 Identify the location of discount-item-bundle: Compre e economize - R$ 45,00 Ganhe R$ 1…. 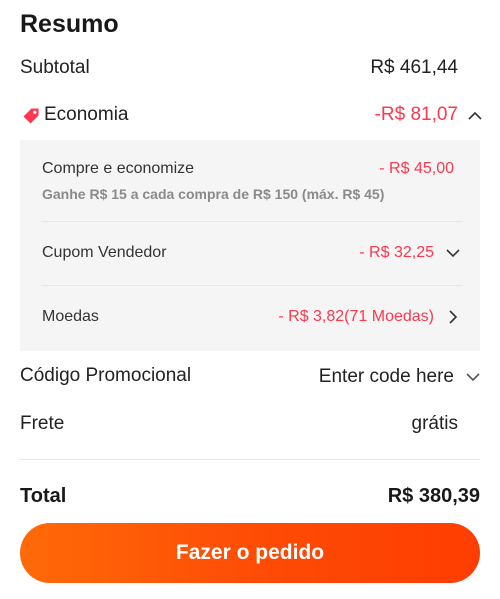
(252, 185).